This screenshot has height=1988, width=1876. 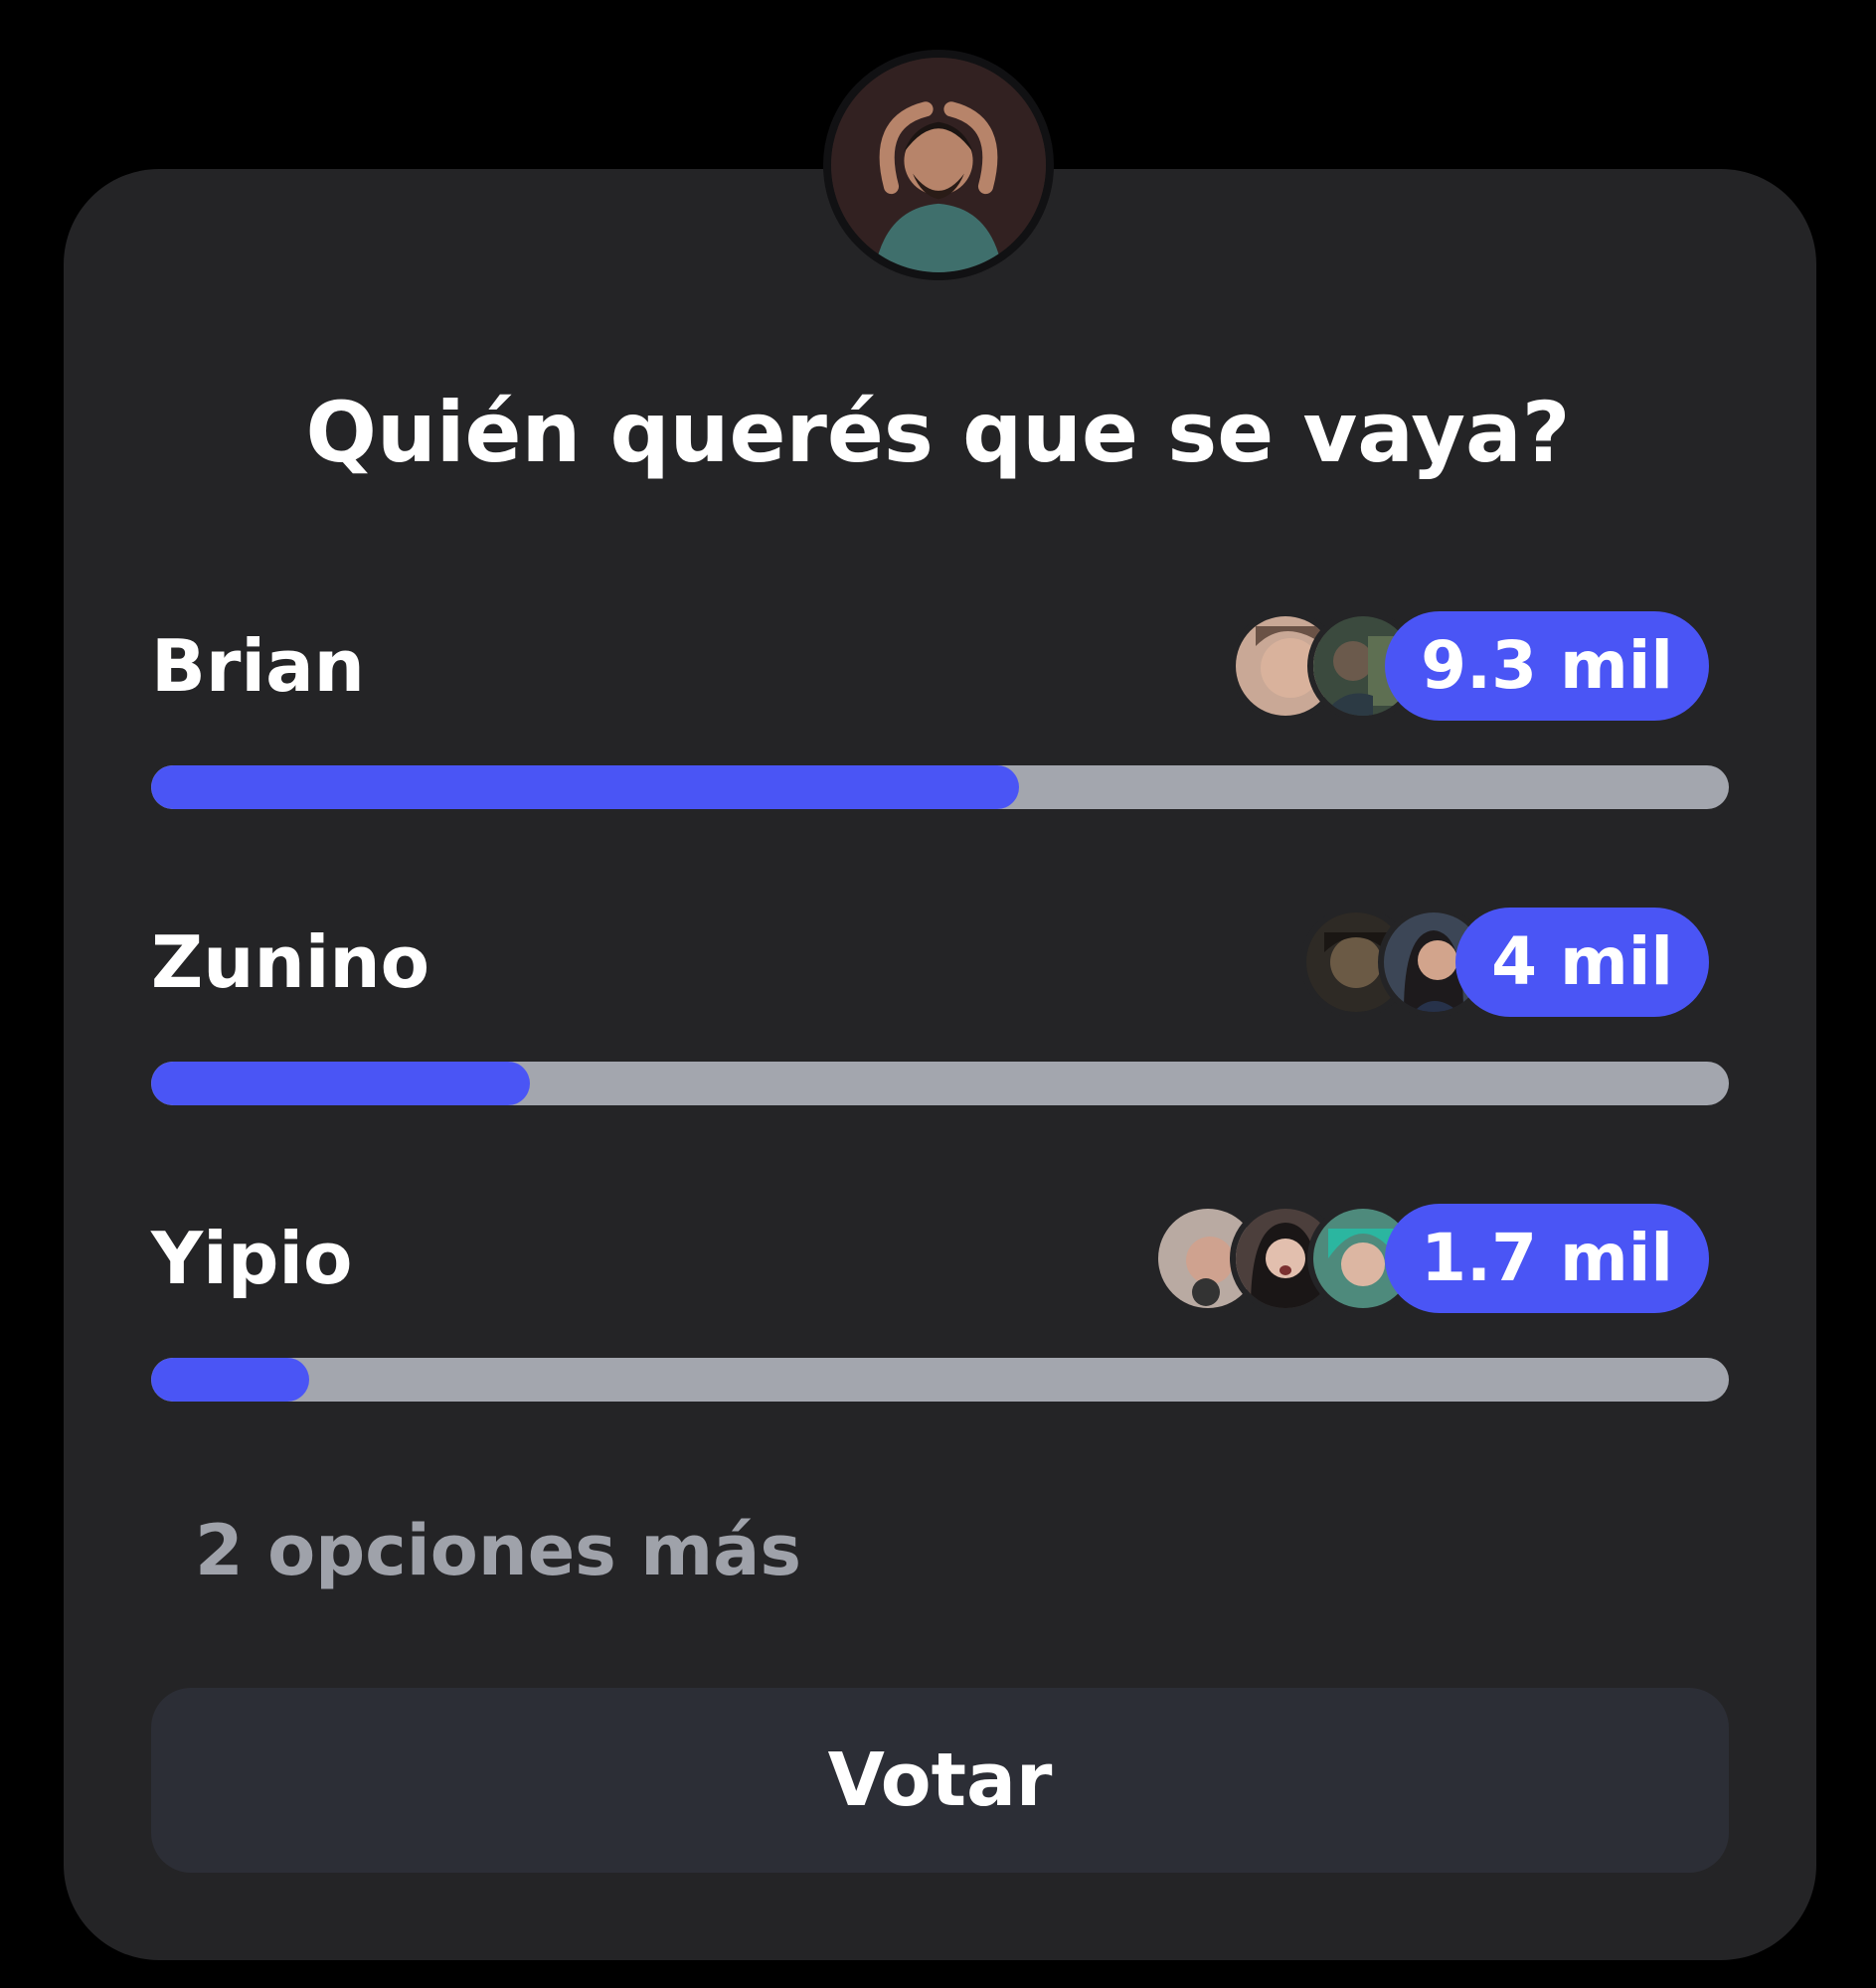 I want to click on person-photo-icon, so click(x=938, y=165).